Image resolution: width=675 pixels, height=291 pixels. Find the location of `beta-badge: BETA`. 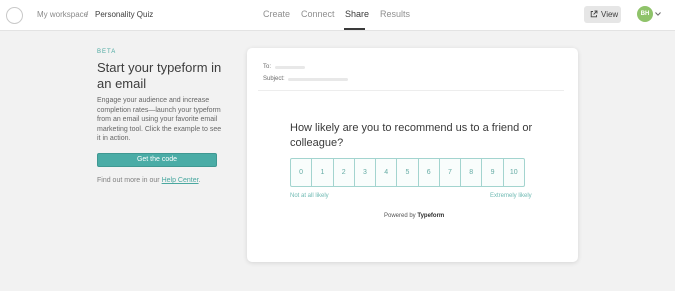

beta-badge: BETA is located at coordinates (107, 52).